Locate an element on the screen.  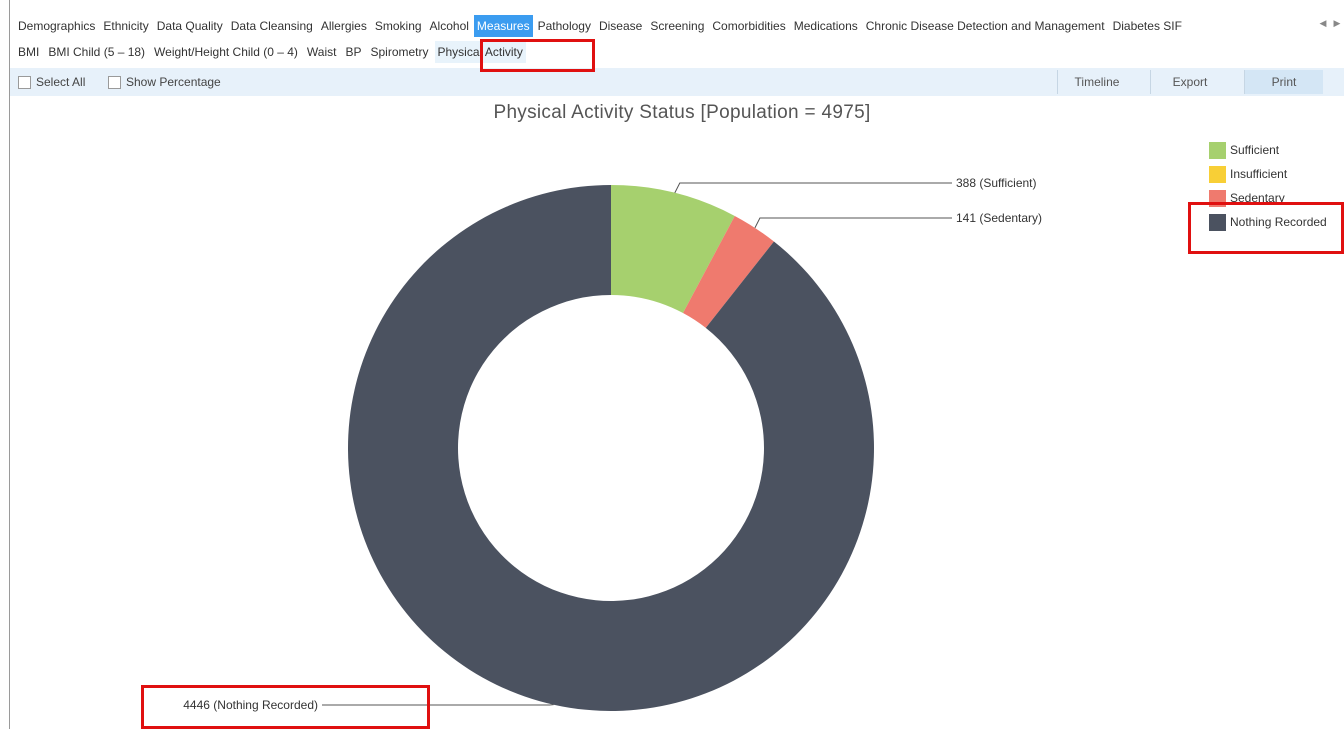
data-label-nothing-recorded: 4446 (Nothing Recorded) is located at coordinates (250, 705).